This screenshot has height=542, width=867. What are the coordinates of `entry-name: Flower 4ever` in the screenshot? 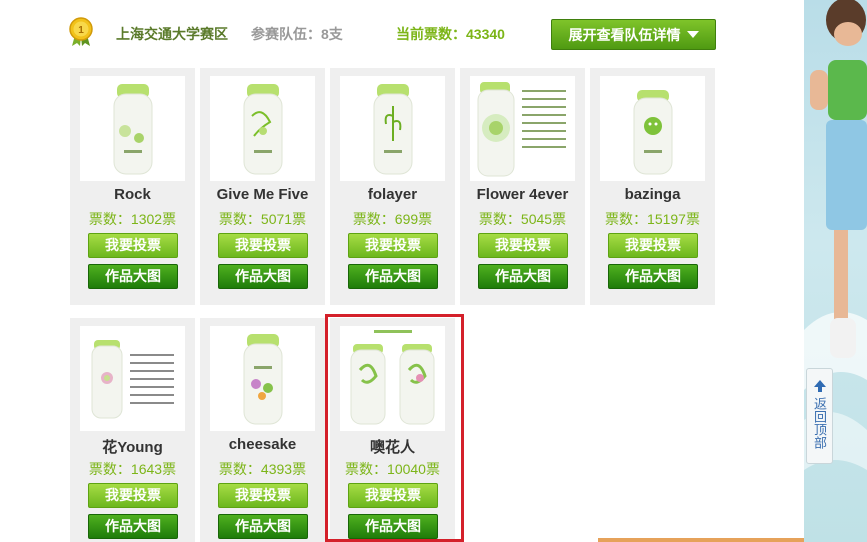 It's located at (522, 194).